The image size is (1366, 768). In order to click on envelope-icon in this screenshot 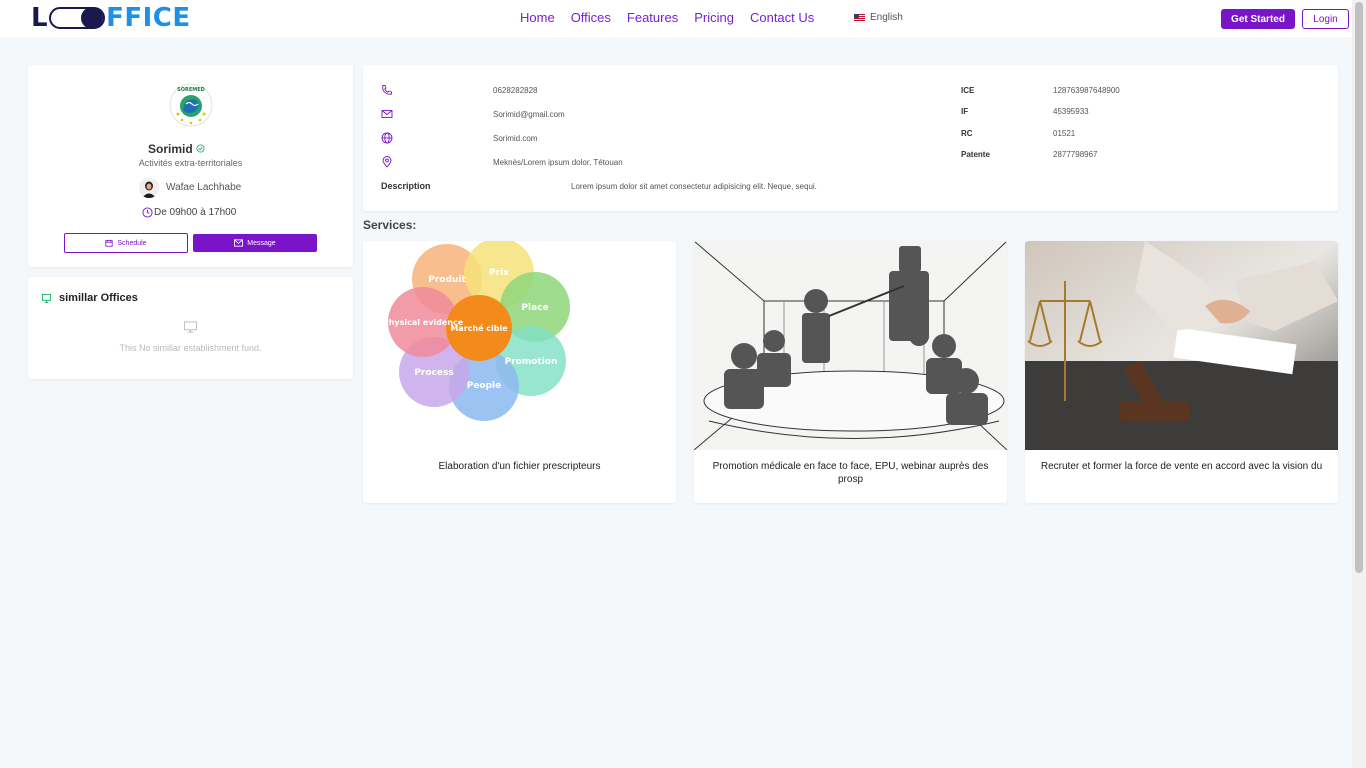, I will do `click(239, 243)`.